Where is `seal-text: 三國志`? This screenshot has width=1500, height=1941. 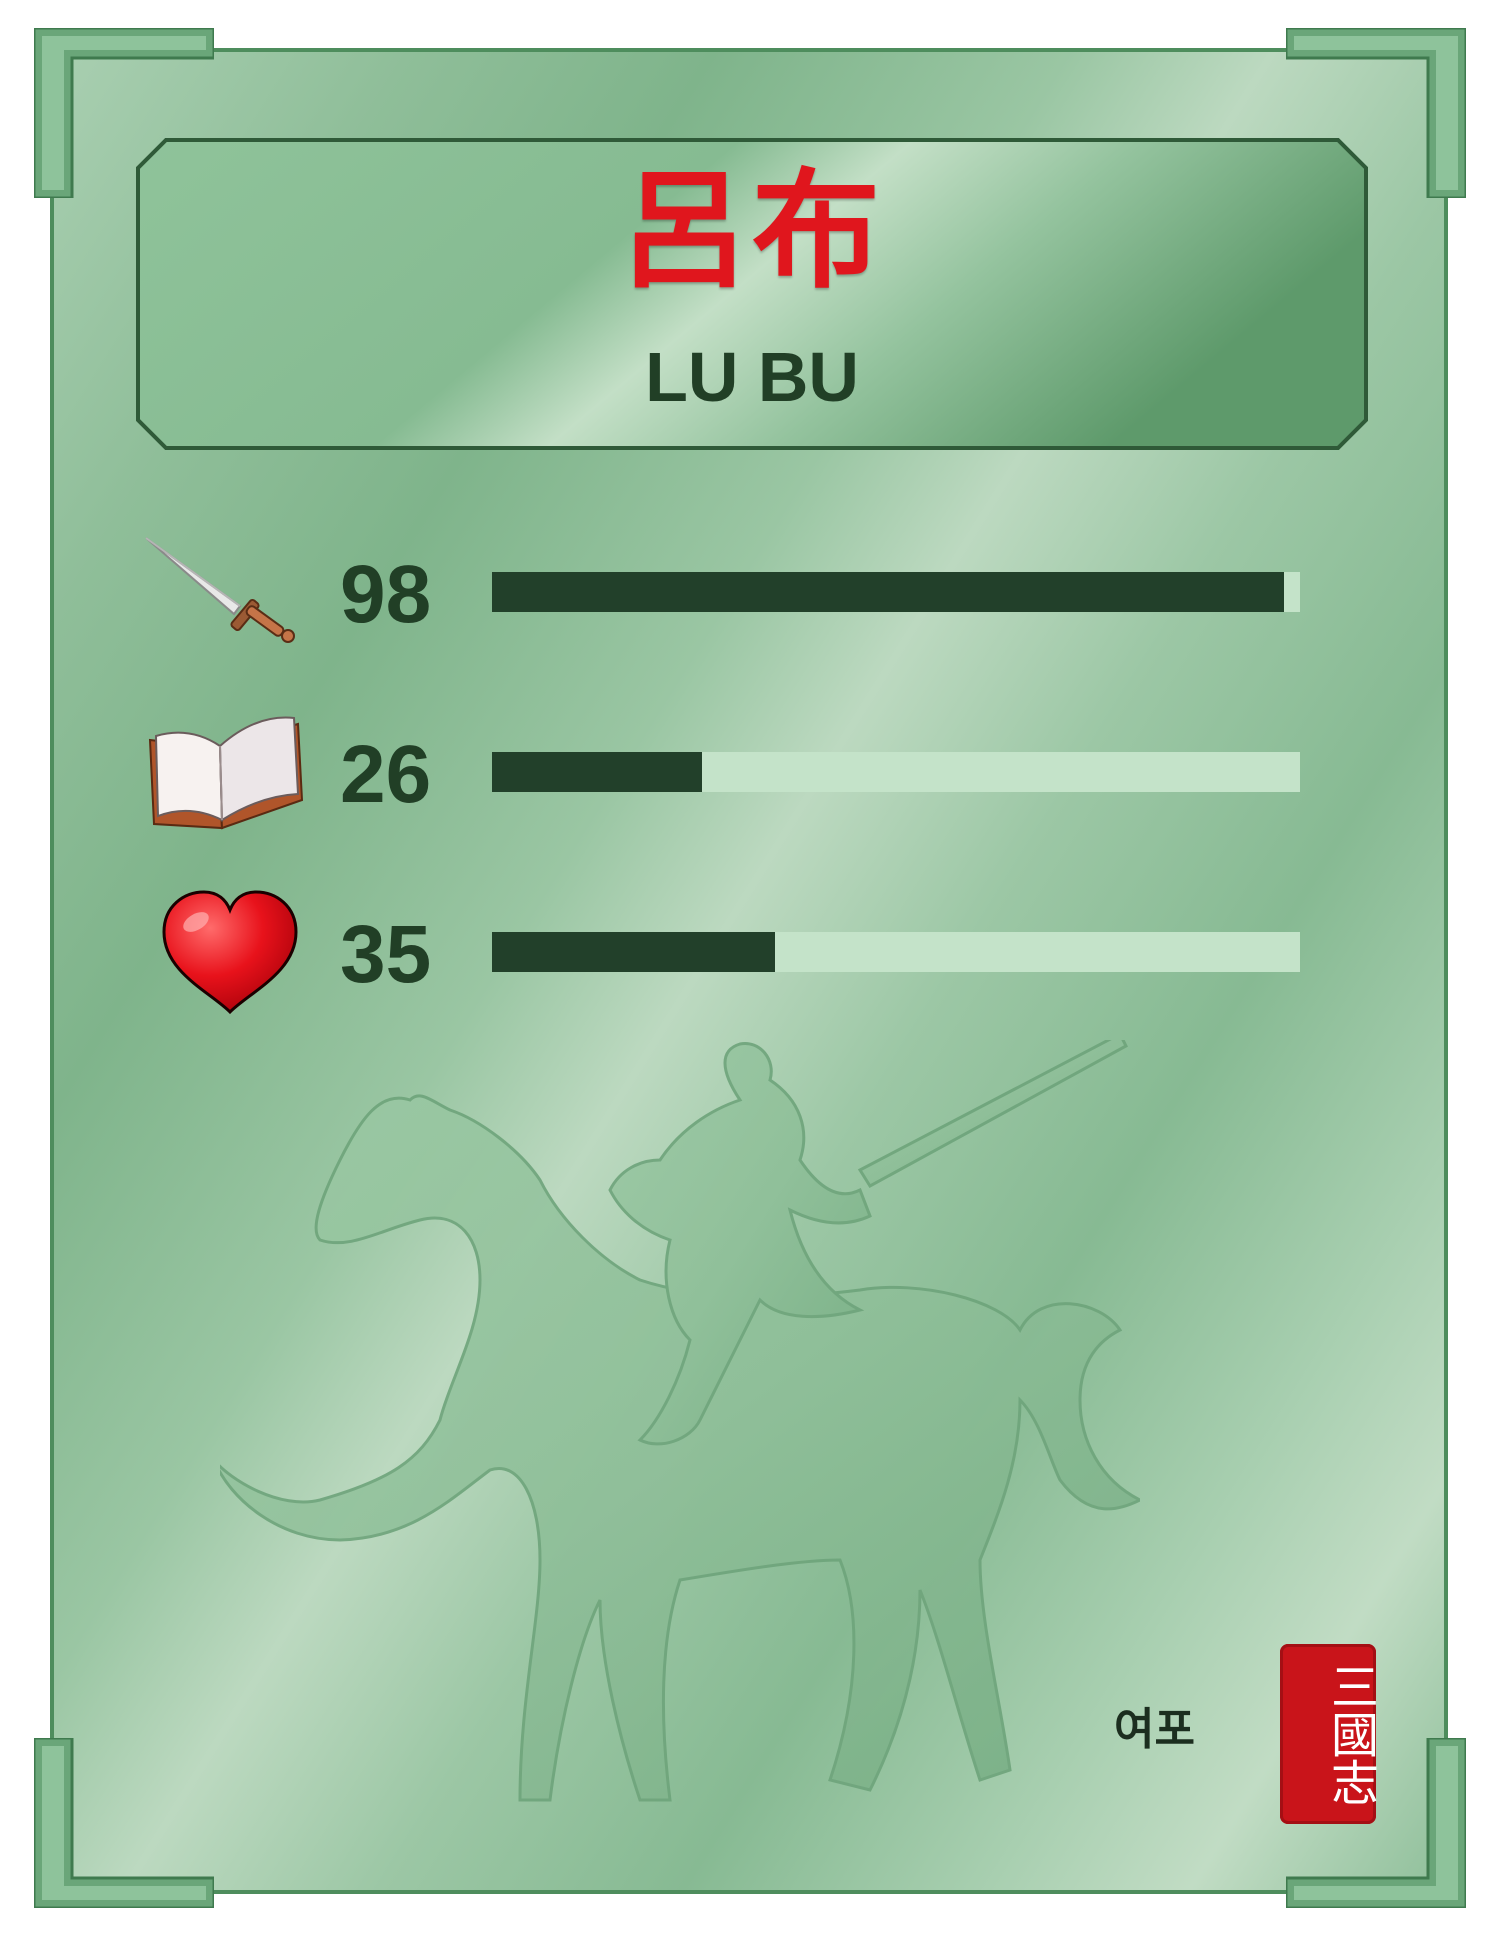 seal-text: 三國志 is located at coordinates (1350, 1734).